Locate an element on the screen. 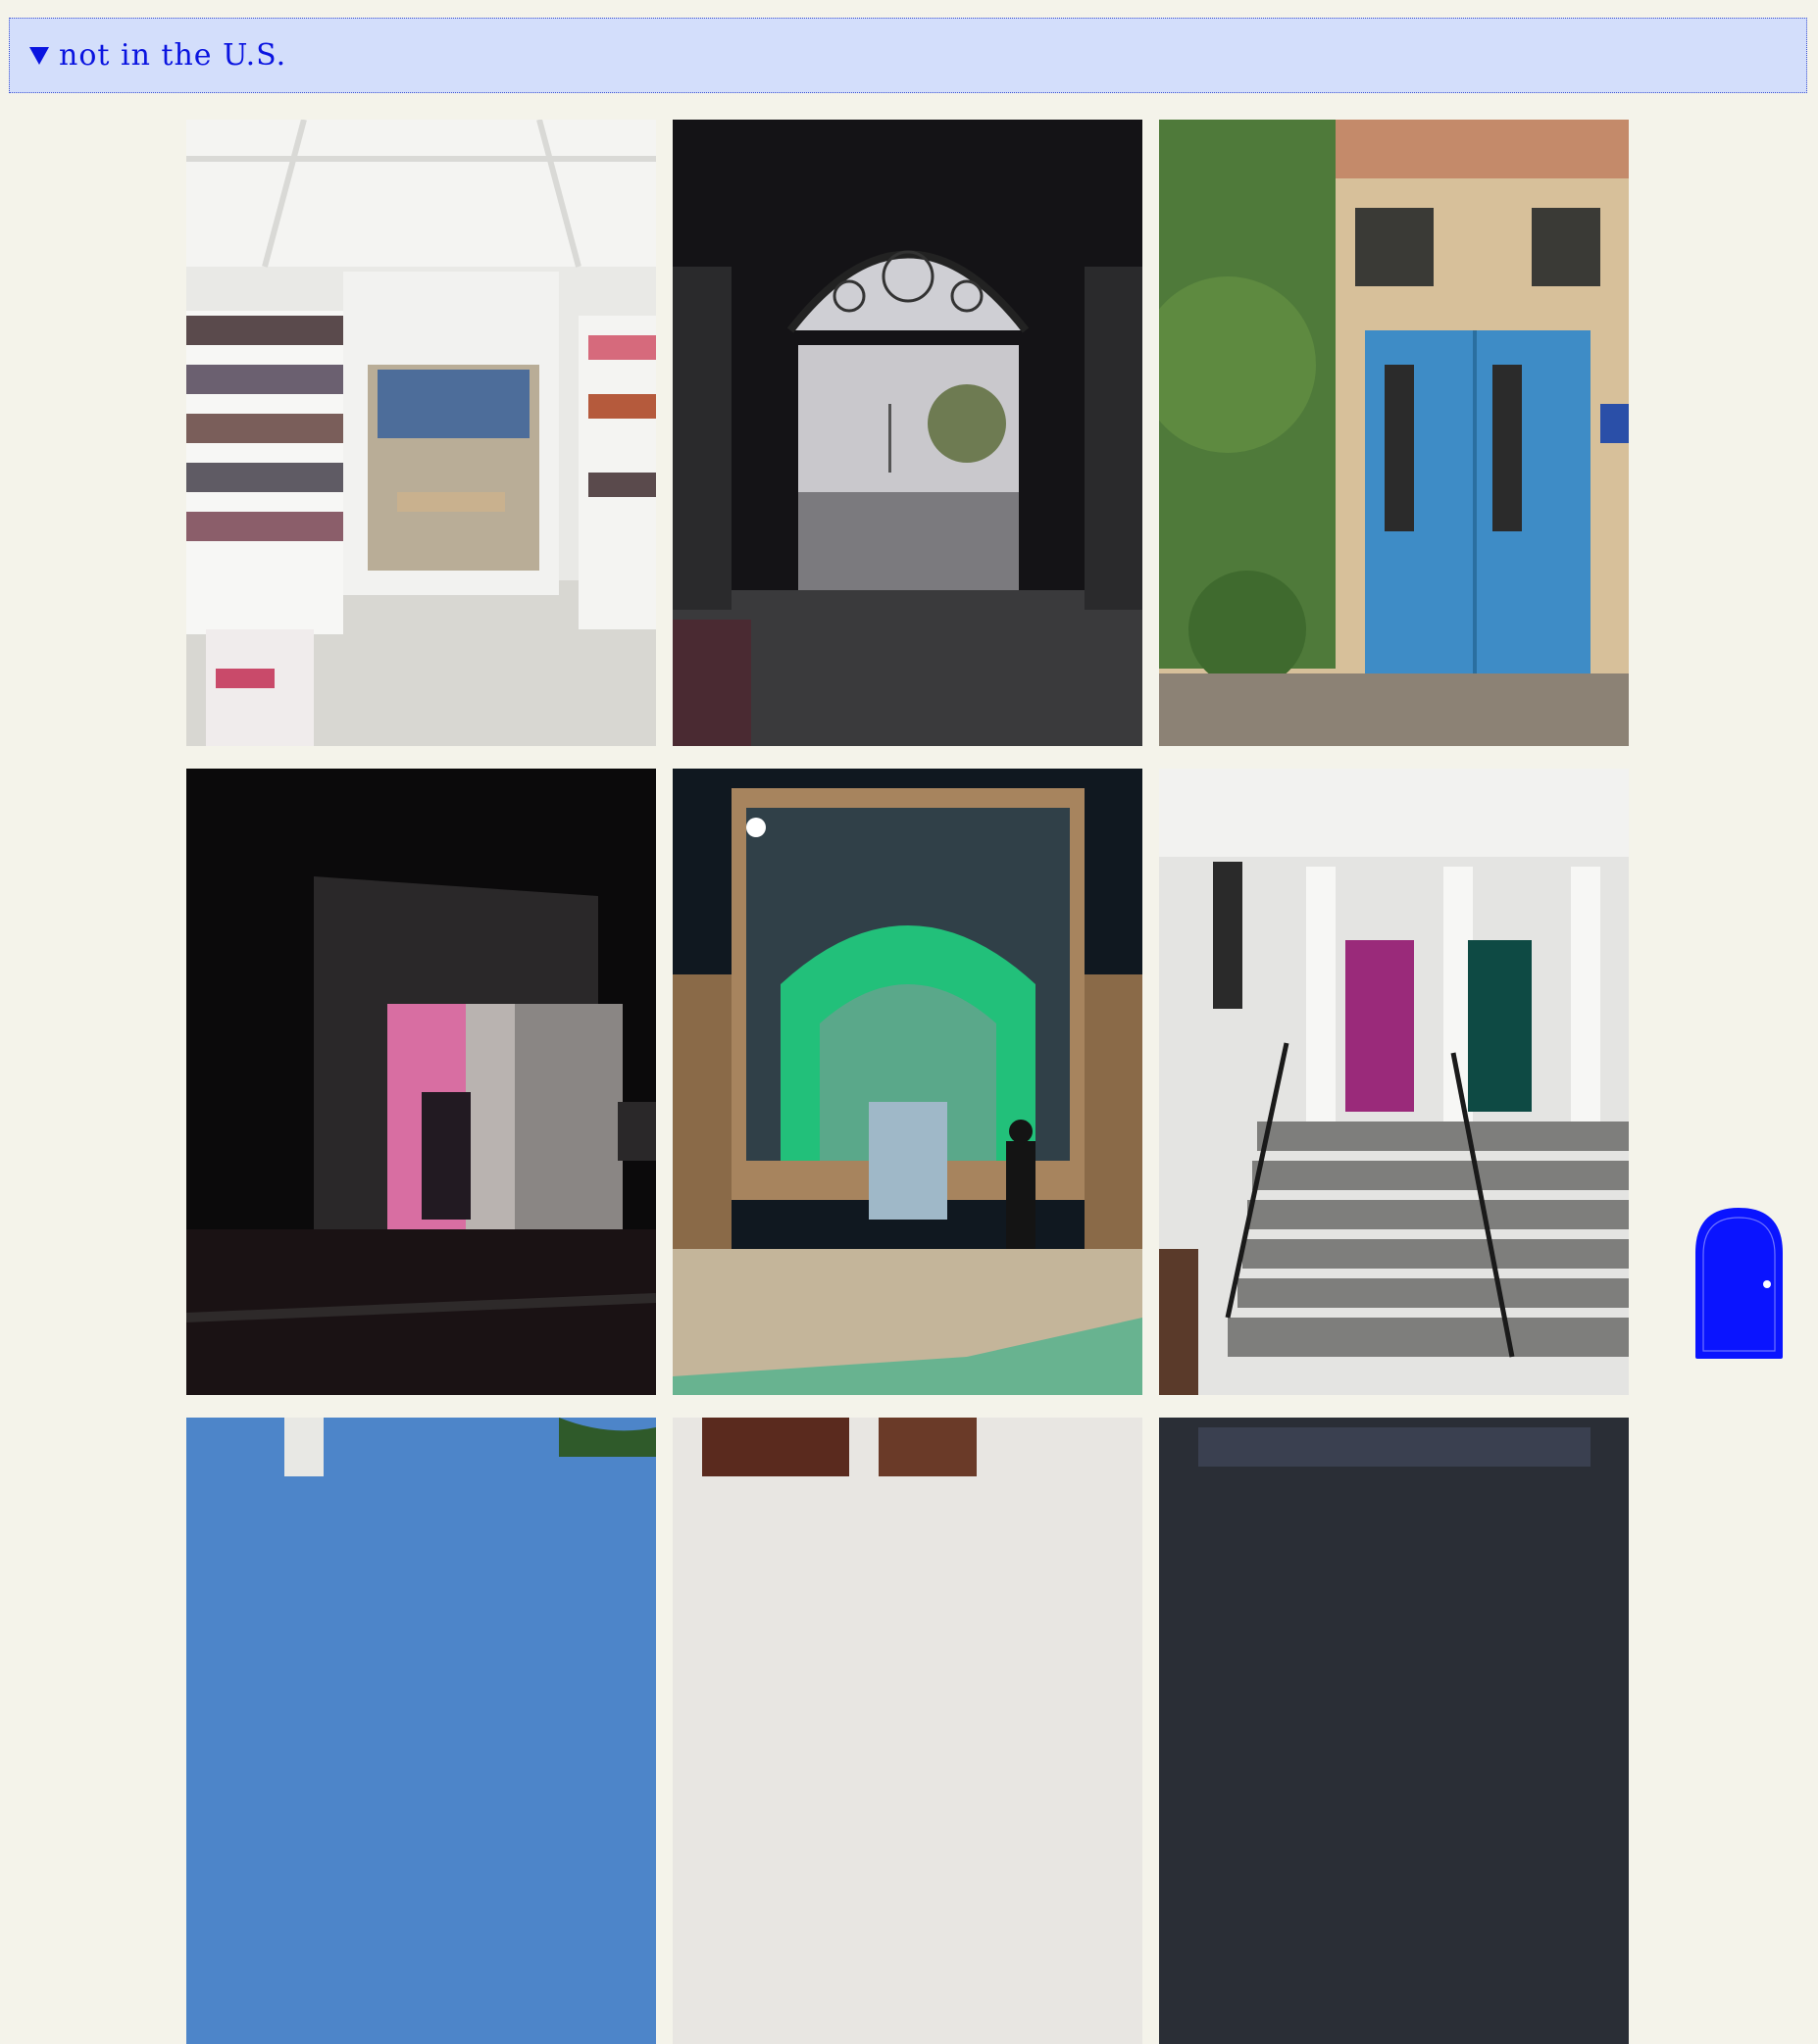 Image resolution: width=1818 pixels, height=2044 pixels. photo-arched-gate-courtyard is located at coordinates (908, 433).